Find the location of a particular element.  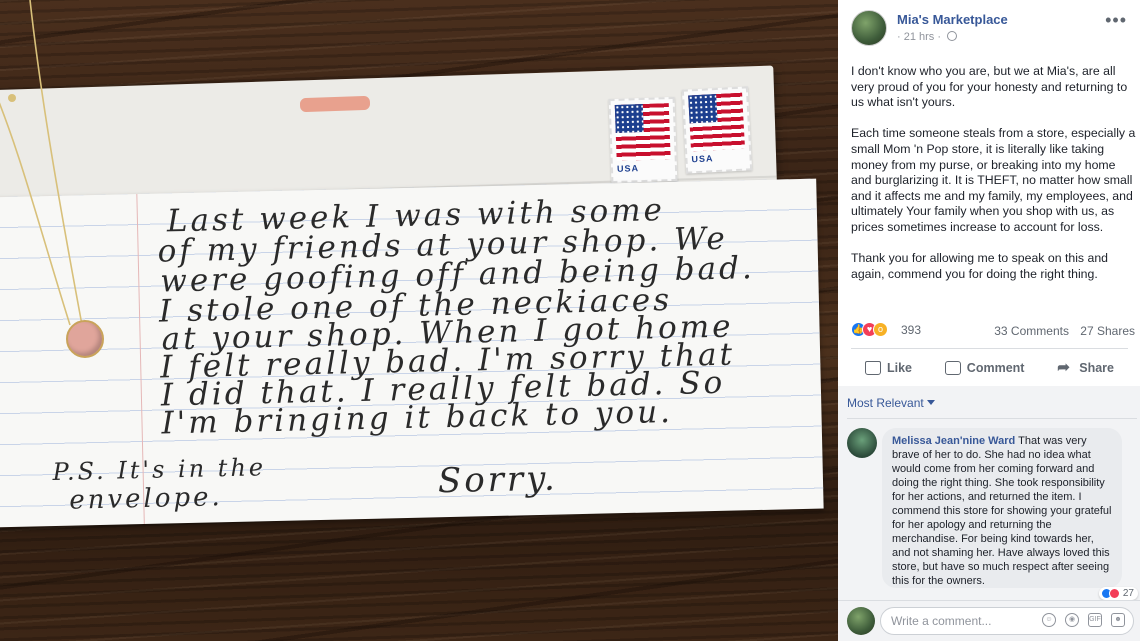

sort-label: Most Relevant is located at coordinates (885, 403).